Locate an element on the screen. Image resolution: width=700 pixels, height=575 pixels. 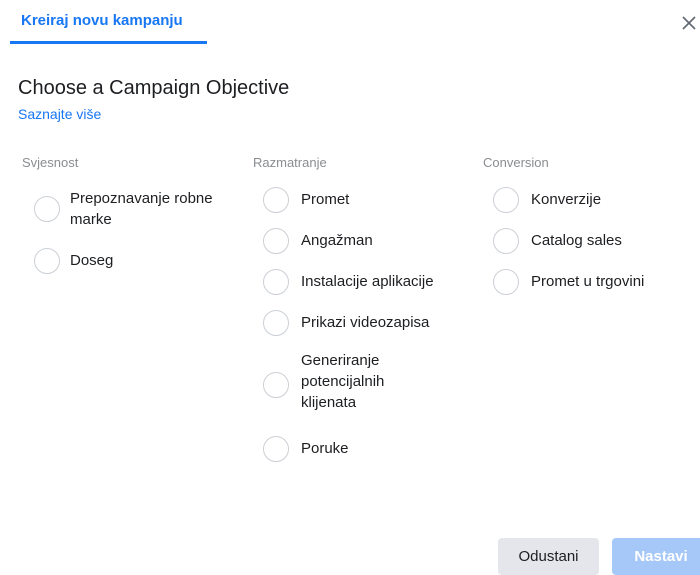
column-conversion: Conversion is located at coordinates (516, 162).